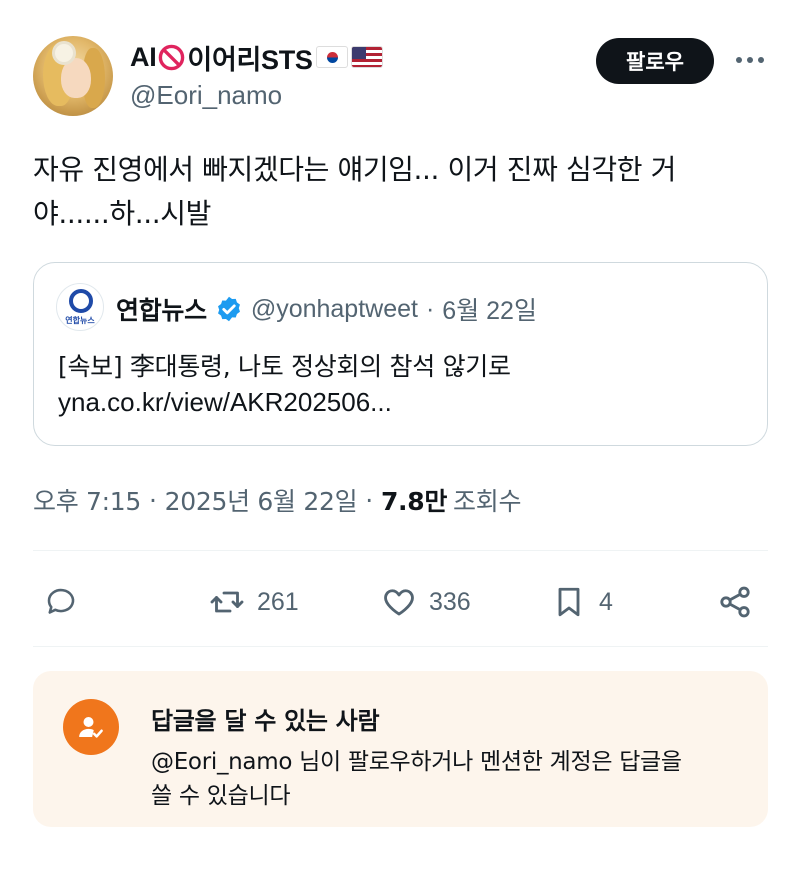 The width and height of the screenshot is (800, 895). I want to click on heart-icon, so click(399, 602).